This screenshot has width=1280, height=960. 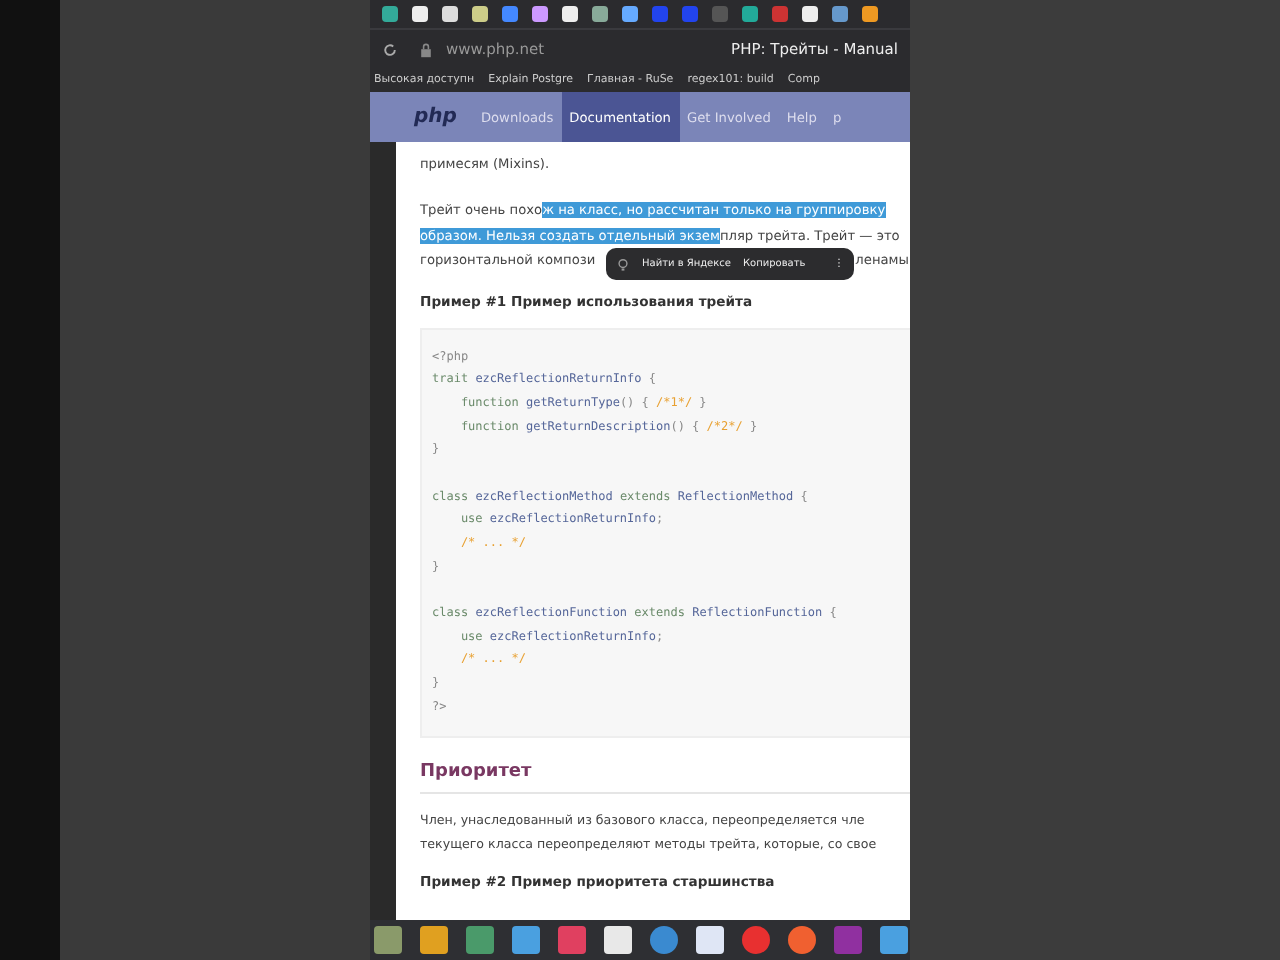 I want to click on reload-icon, so click(x=390, y=49).